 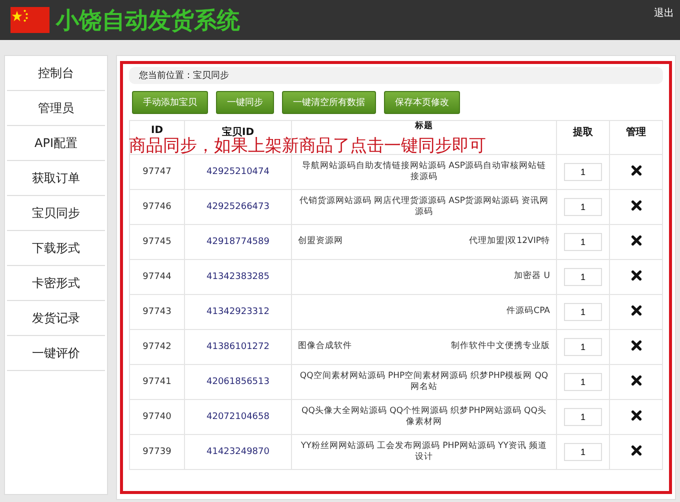 What do you see at coordinates (238, 277) in the screenshot?
I see `item-id-link: 41342383285` at bounding box center [238, 277].